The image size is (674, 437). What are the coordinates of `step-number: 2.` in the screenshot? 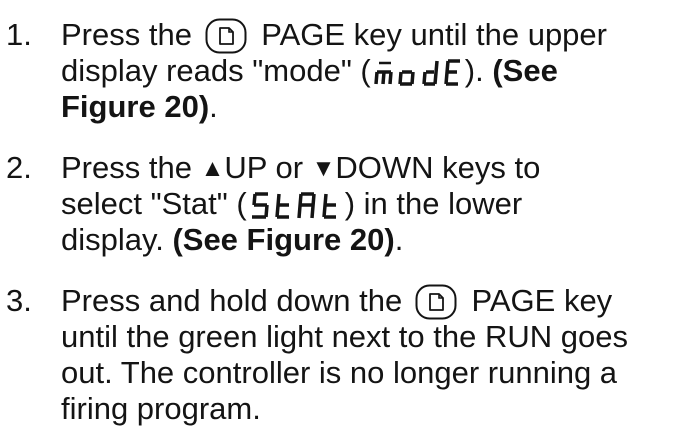 It's located at (19, 167).